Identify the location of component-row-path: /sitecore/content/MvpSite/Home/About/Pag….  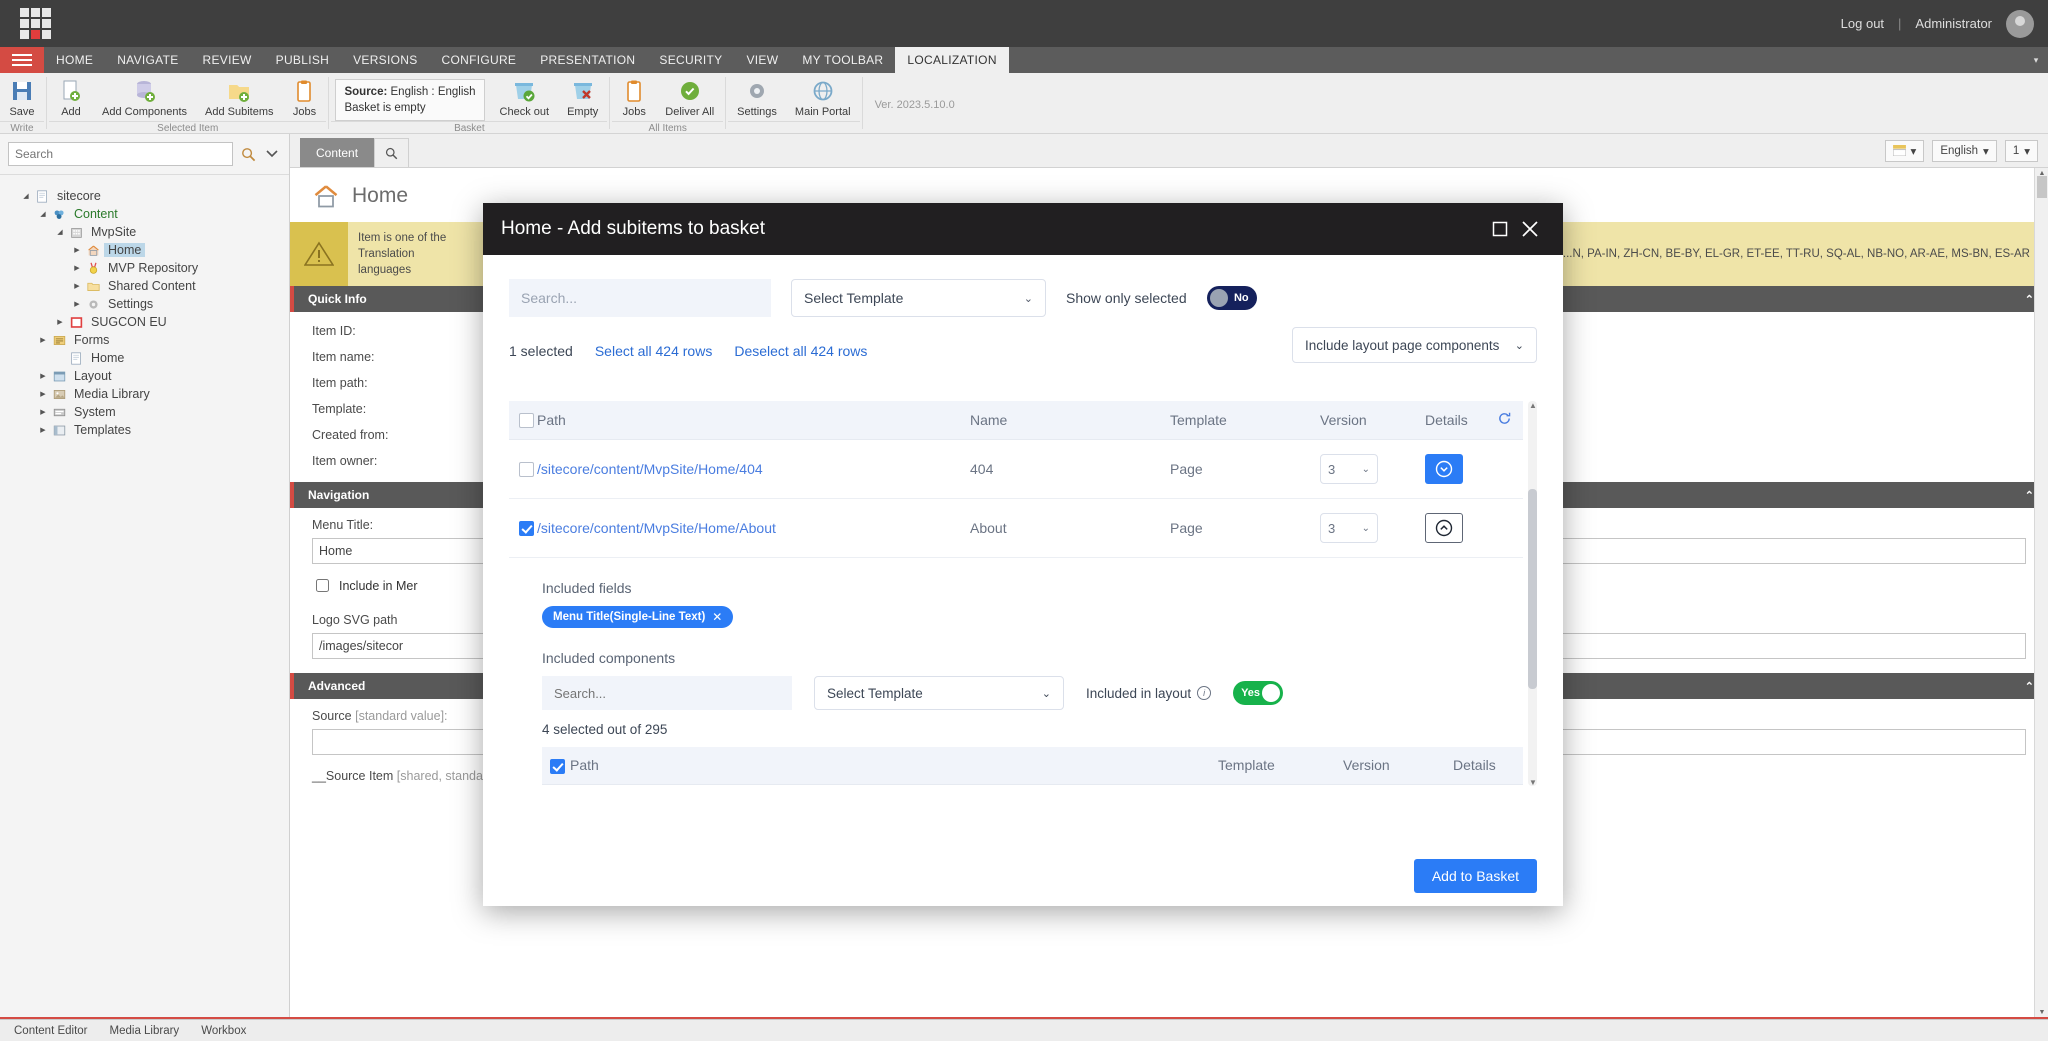
(894, 785).